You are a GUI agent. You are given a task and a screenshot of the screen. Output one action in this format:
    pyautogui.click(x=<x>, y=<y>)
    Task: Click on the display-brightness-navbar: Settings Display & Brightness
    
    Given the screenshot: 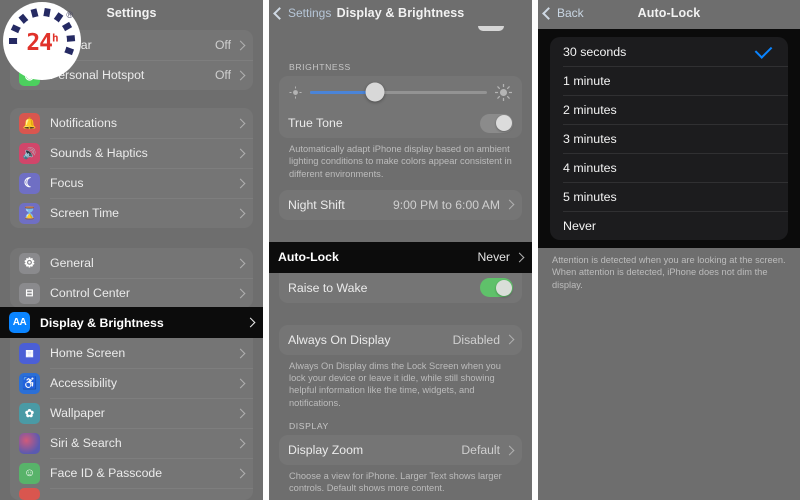 What is the action you would take?
    pyautogui.click(x=400, y=13)
    